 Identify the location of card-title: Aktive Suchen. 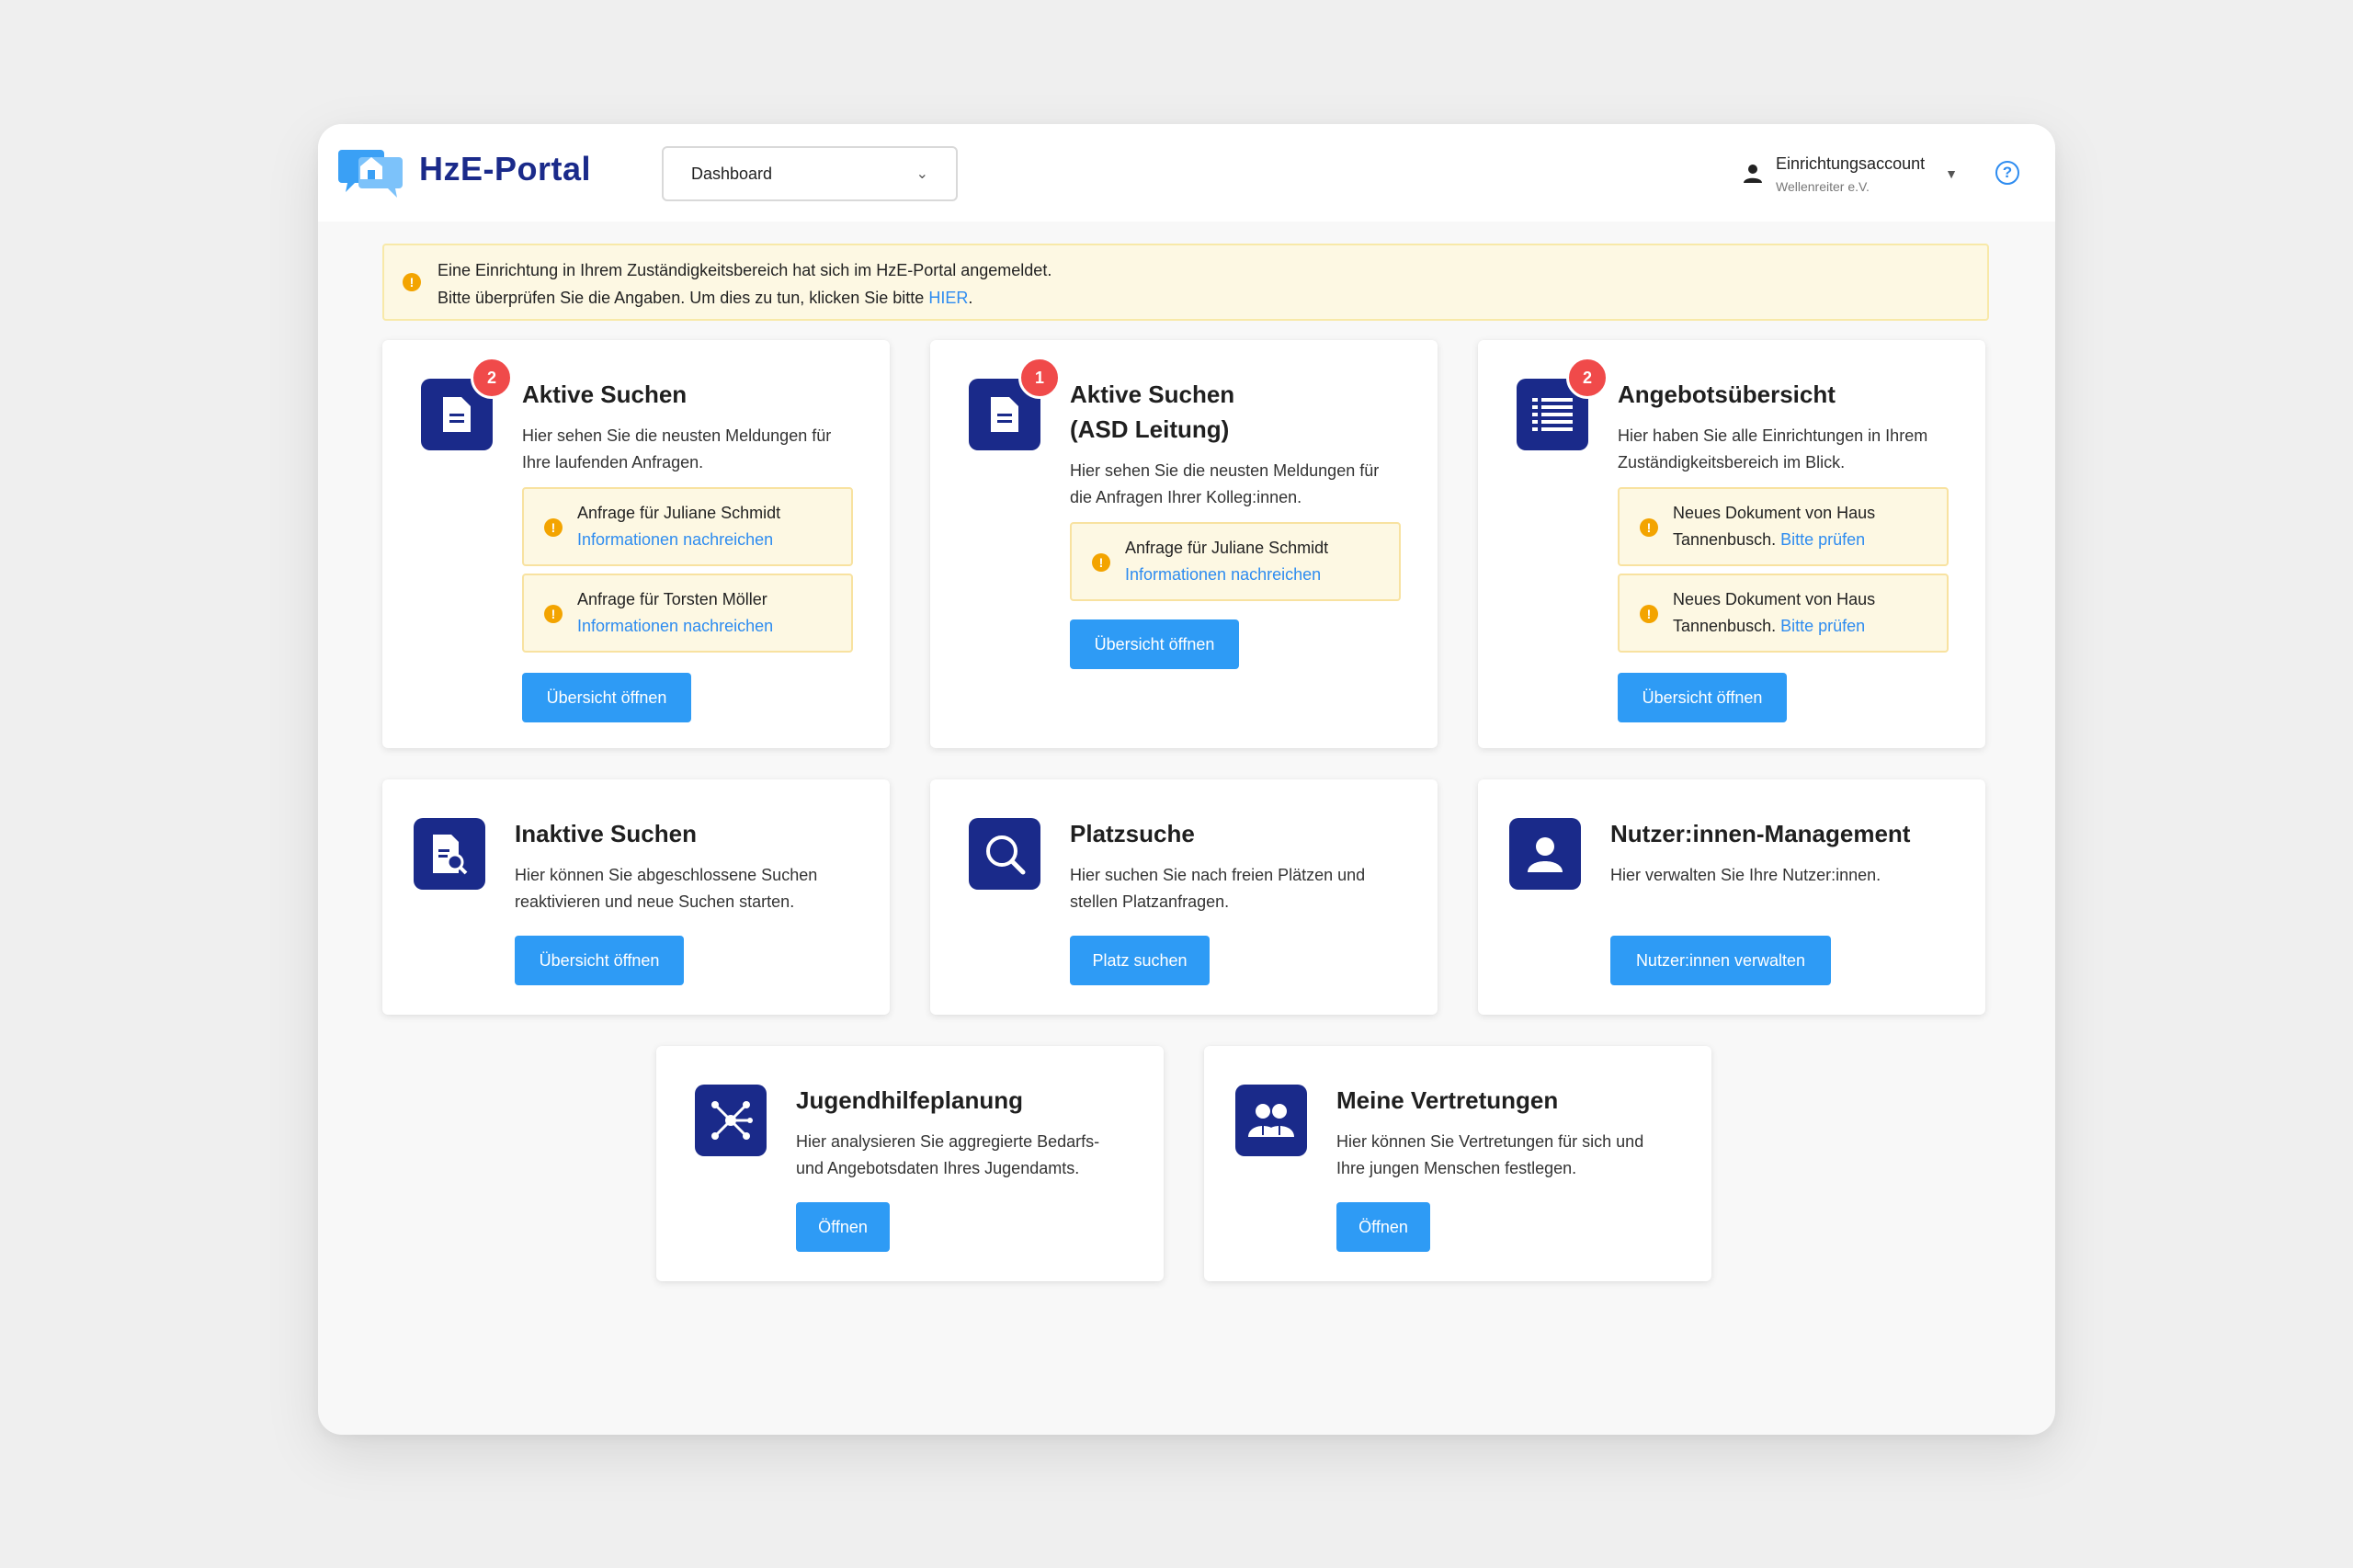
(605, 394).